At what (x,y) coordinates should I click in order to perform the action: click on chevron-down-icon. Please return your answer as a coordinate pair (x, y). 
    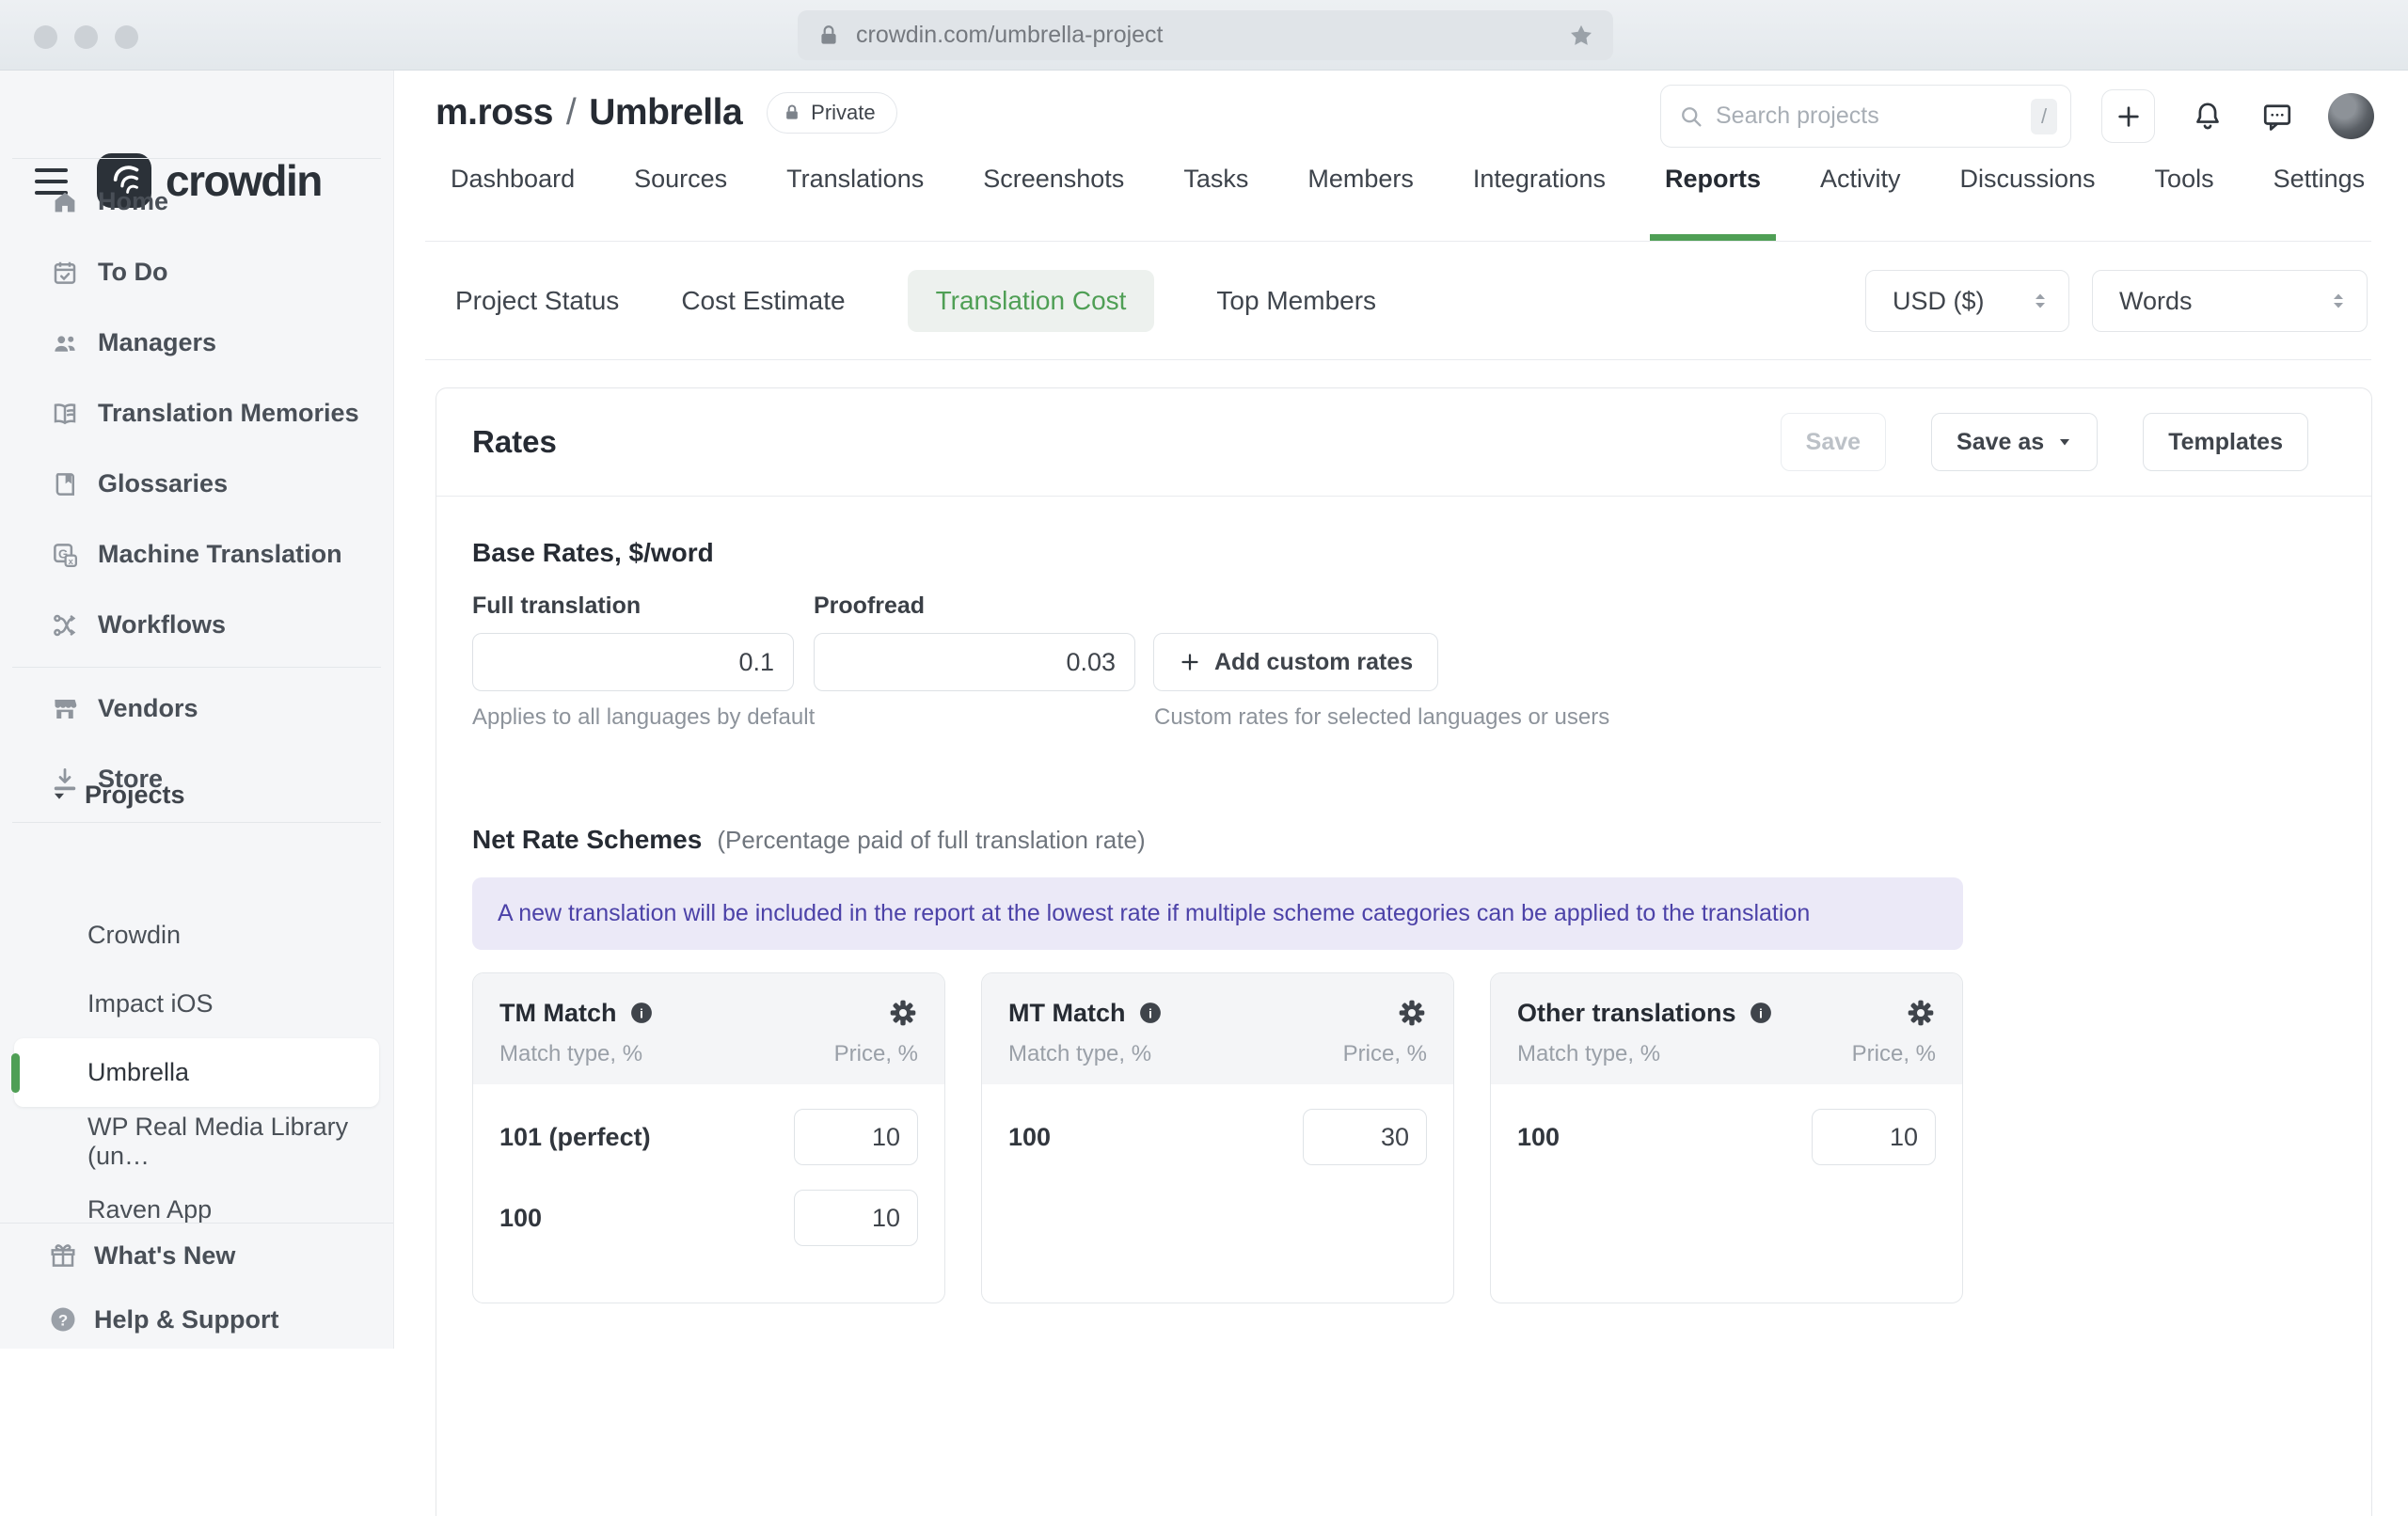
    Looking at the image, I should click on (60, 795).